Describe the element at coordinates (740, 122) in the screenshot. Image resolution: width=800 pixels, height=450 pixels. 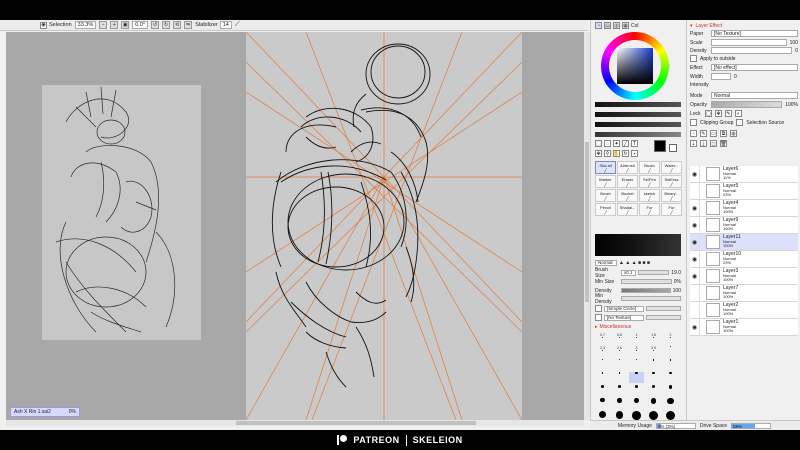
I see `selection-source-checkbox` at that location.